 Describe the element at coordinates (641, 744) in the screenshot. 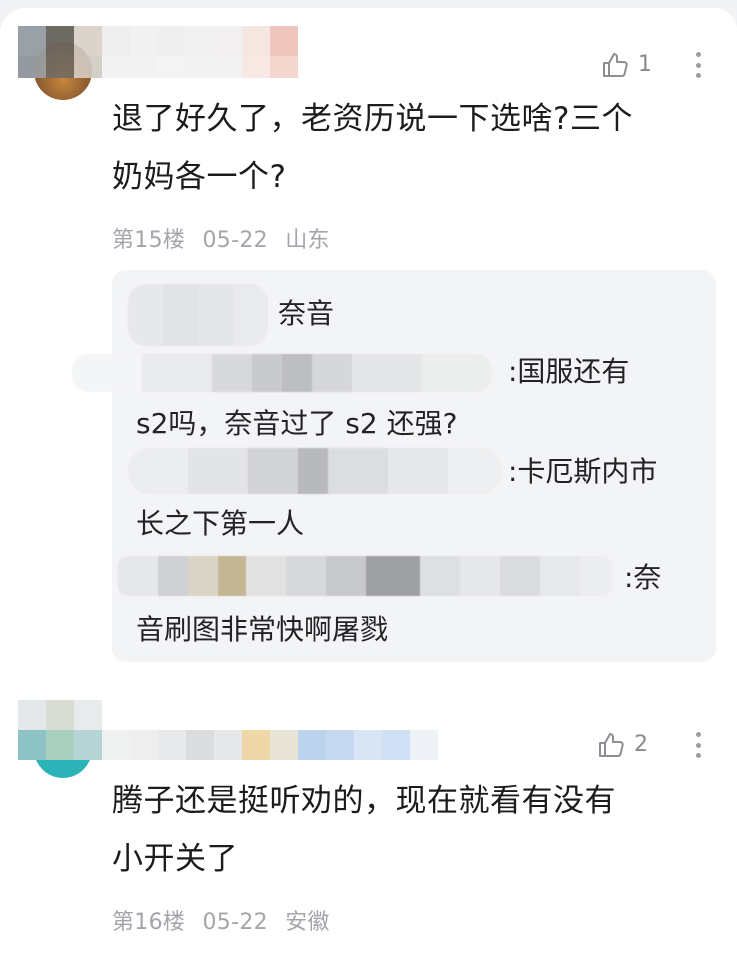

I see `like-count: 2` at that location.